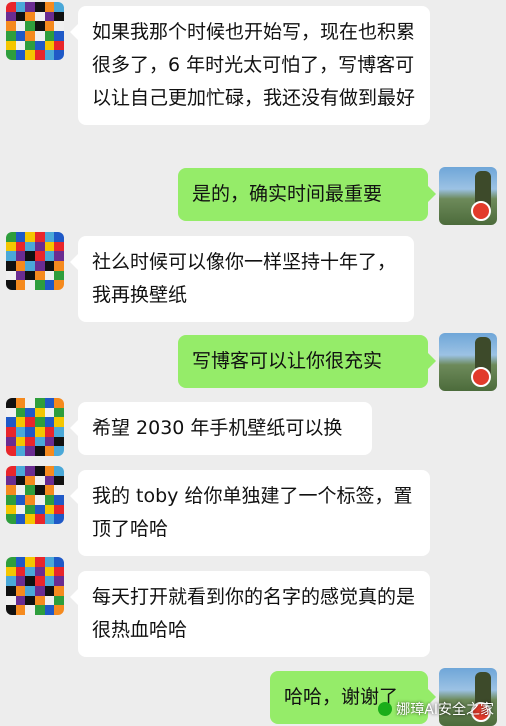  What do you see at coordinates (307, 194) in the screenshot?
I see `message-bubble-outgoing: 是的，确实时间最重要` at bounding box center [307, 194].